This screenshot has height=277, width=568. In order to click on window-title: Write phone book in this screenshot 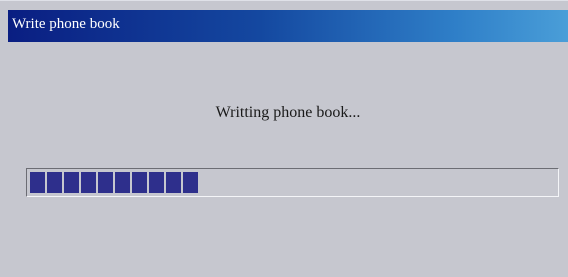, I will do `click(66, 24)`.